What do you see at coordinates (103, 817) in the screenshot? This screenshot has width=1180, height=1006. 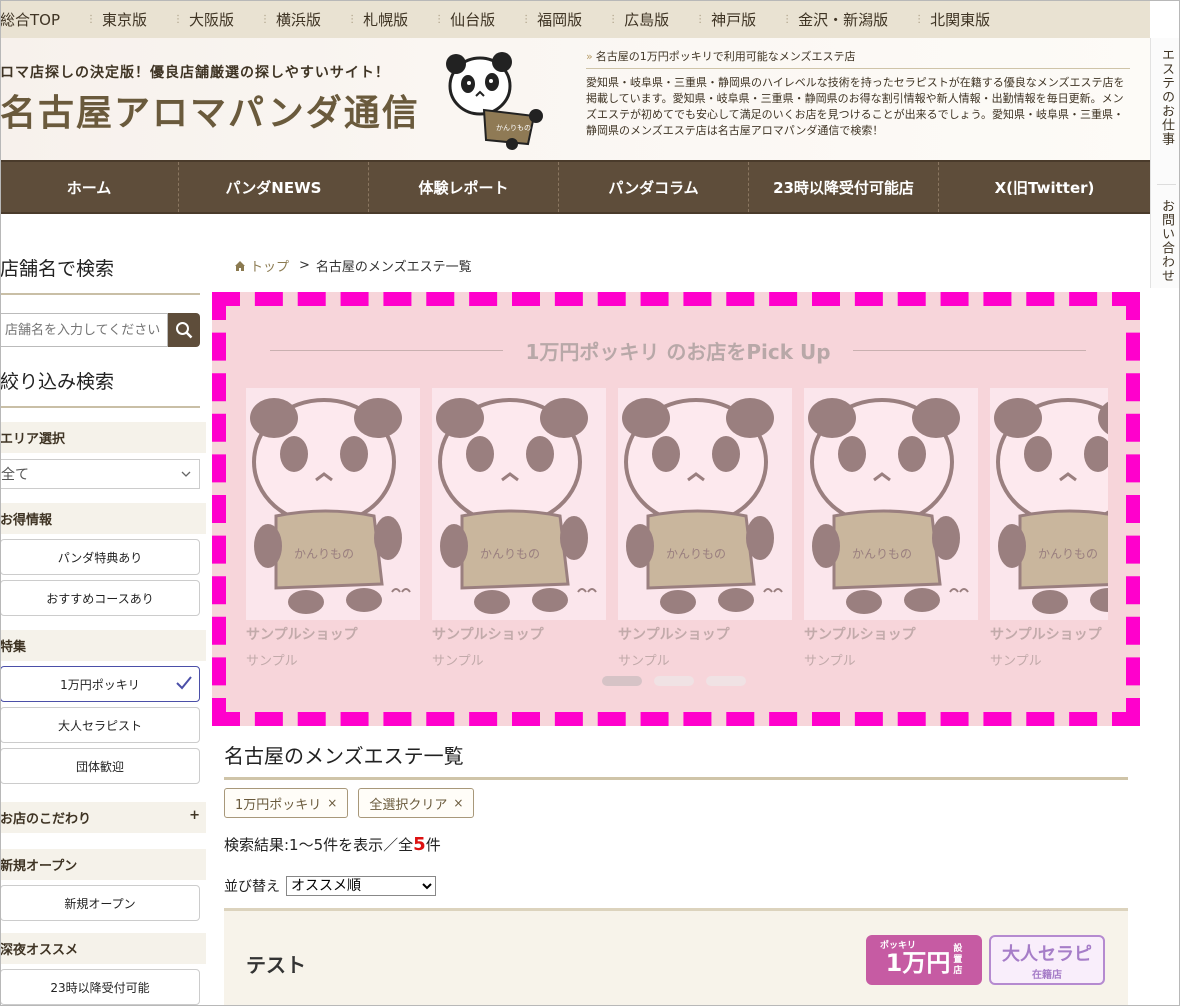 I see `kodawari-toggle: お店のこだわり +` at bounding box center [103, 817].